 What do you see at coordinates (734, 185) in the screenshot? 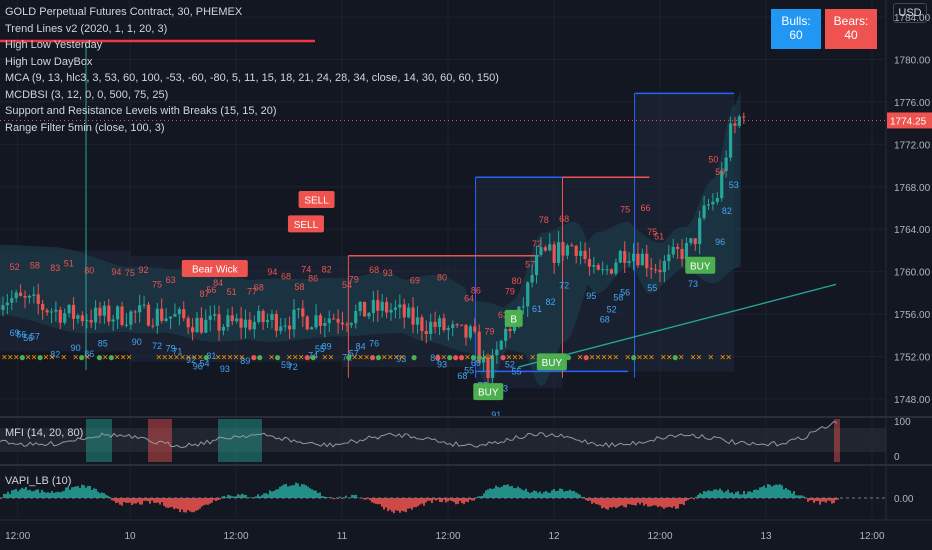
I see `mca-value-label: 53` at bounding box center [734, 185].